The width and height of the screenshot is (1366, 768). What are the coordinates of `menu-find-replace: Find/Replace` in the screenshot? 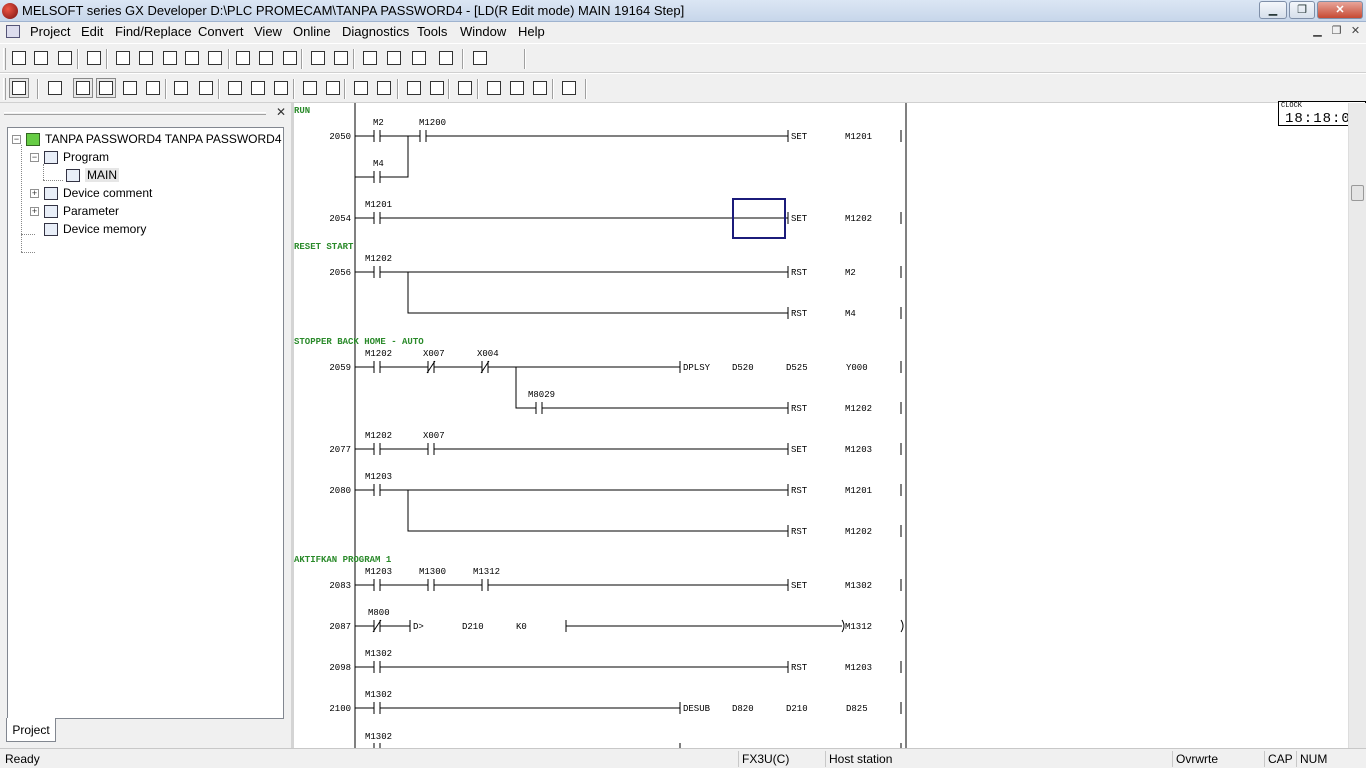 It's located at (153, 31).